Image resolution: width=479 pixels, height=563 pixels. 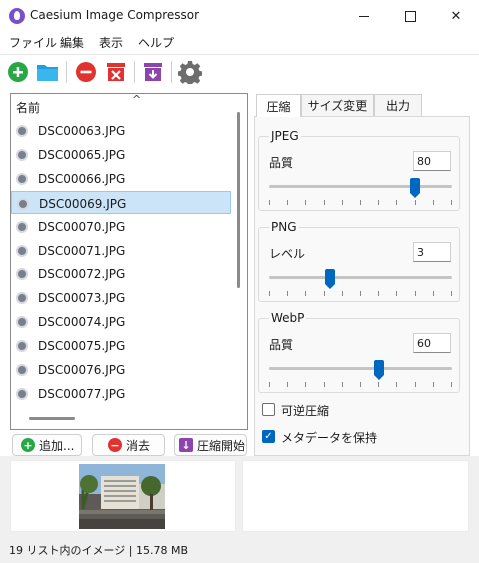 What do you see at coordinates (86, 72) in the screenshot?
I see `remove-file-button` at bounding box center [86, 72].